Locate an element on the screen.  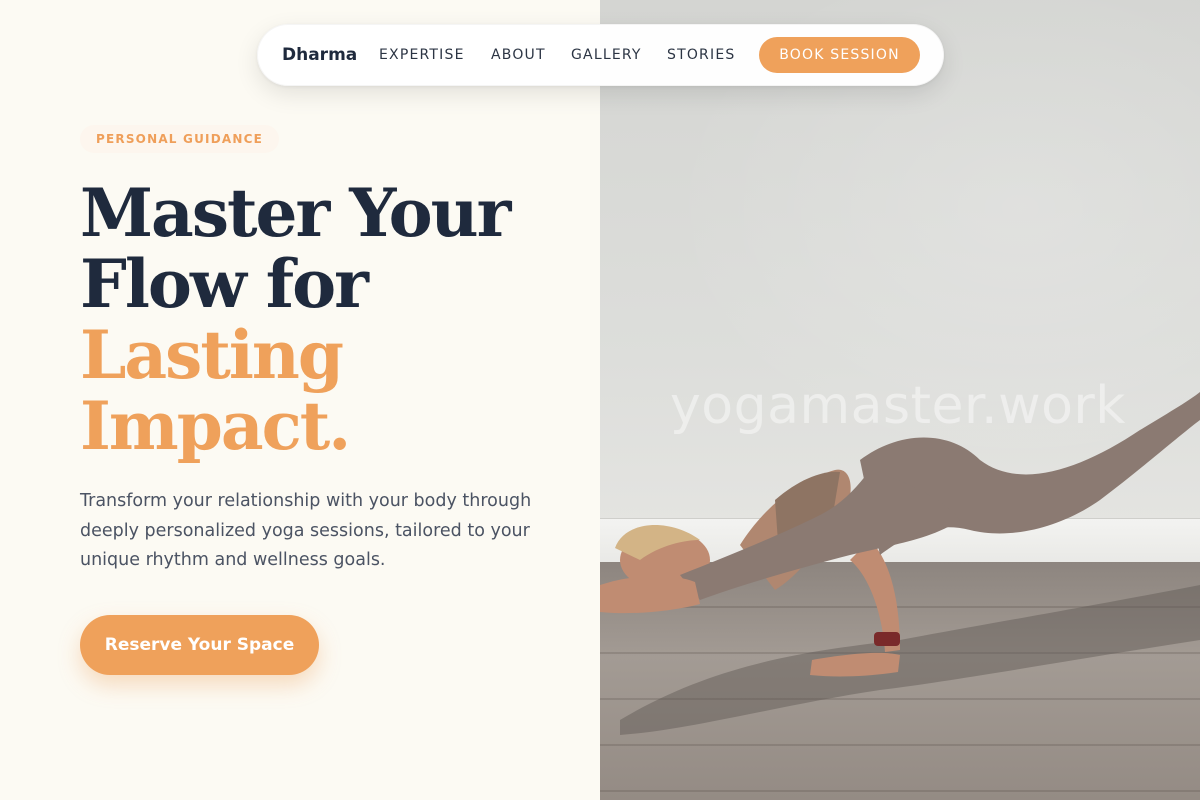
hero-headline: Master Your Flow for Lasting Impact. is located at coordinates (330, 320).